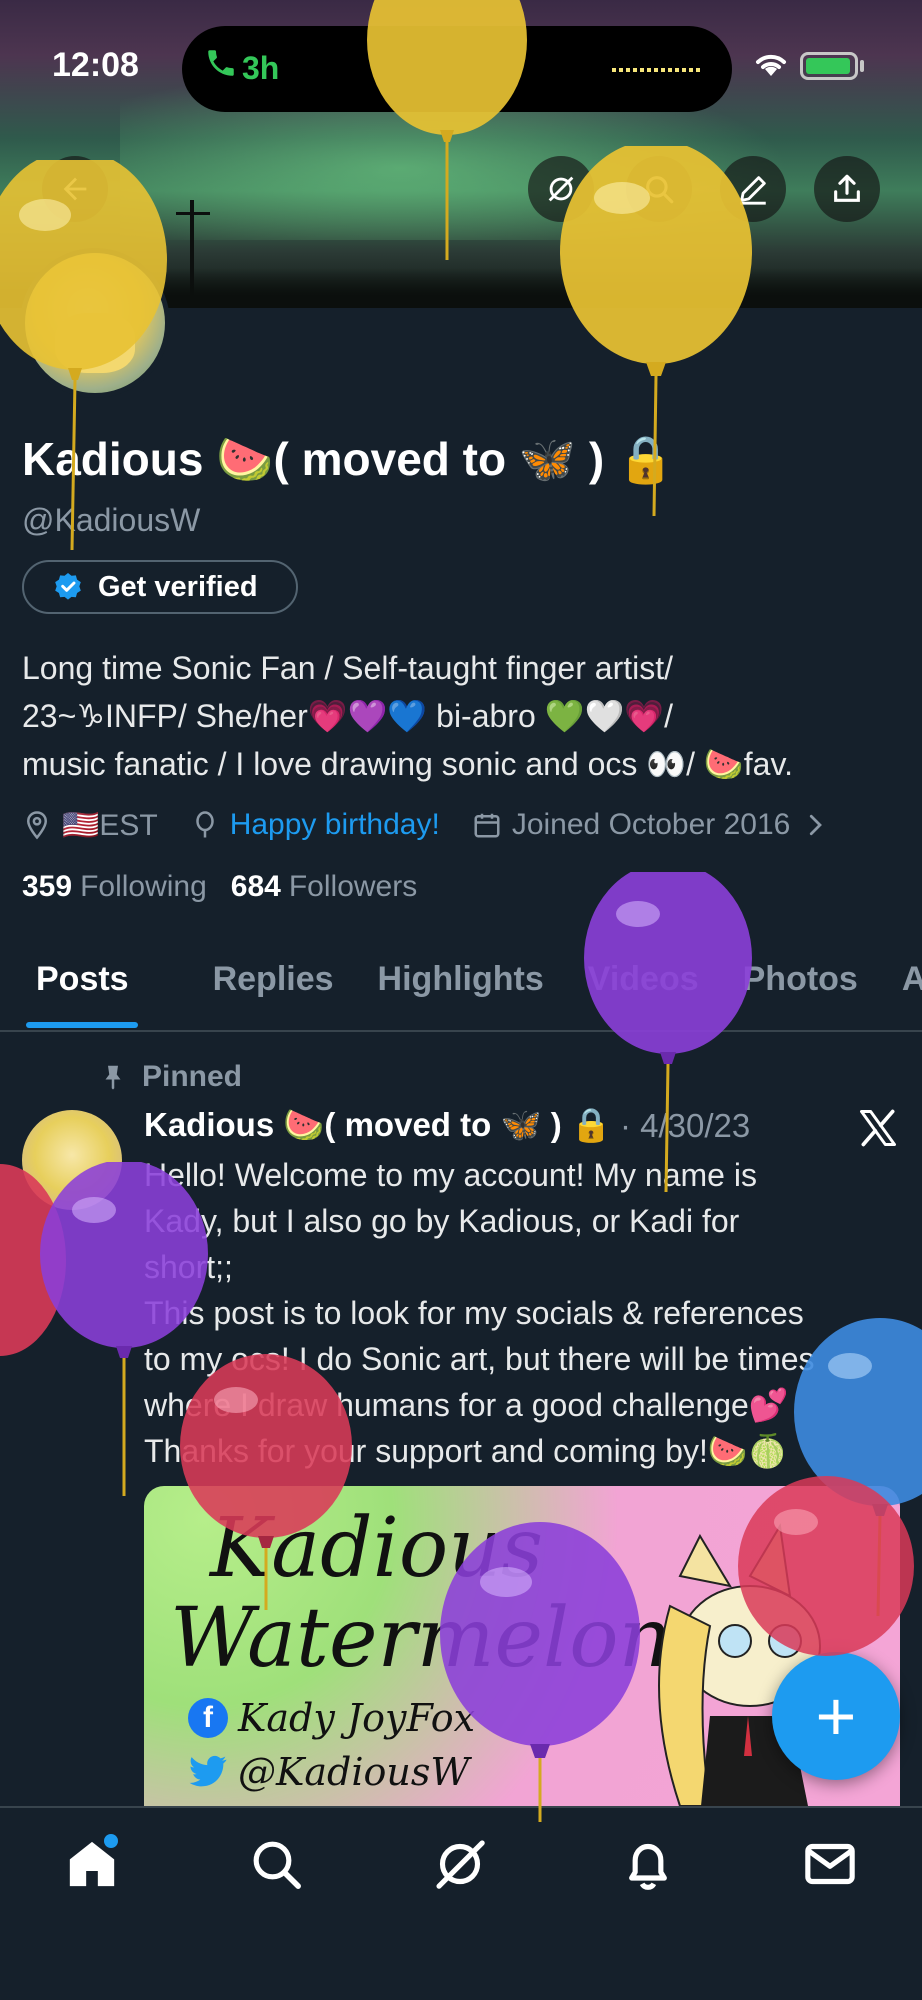  Describe the element at coordinates (95, 343) in the screenshot. I see `avatar-art` at that location.